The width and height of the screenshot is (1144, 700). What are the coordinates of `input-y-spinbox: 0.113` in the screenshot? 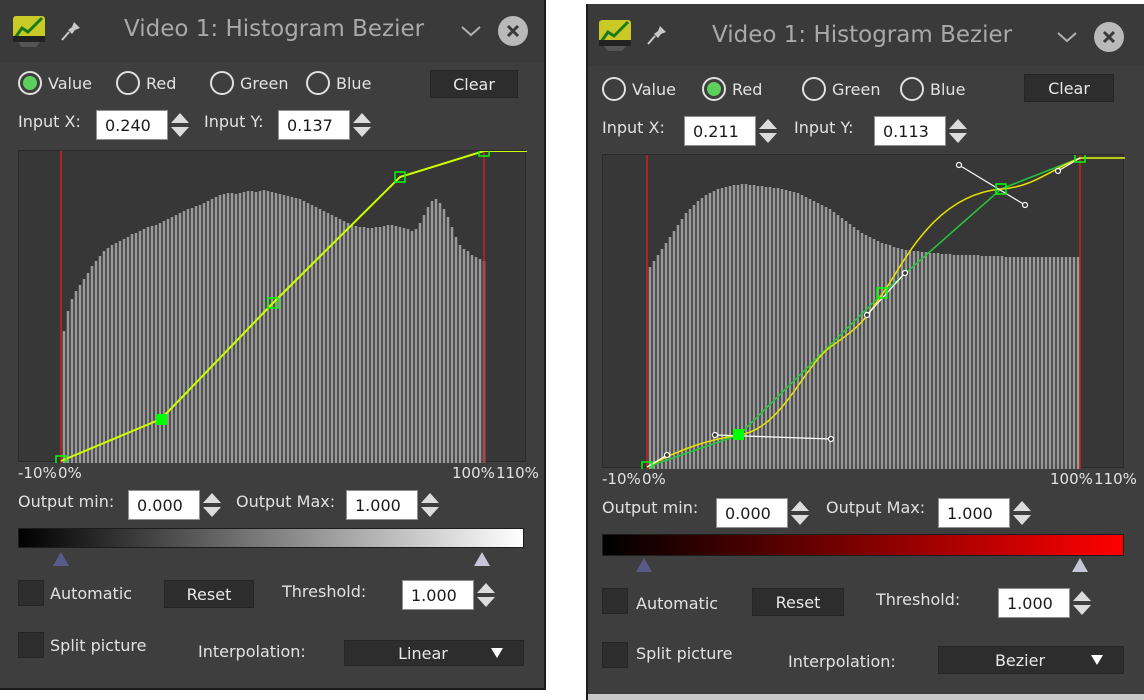 It's located at (921, 131).